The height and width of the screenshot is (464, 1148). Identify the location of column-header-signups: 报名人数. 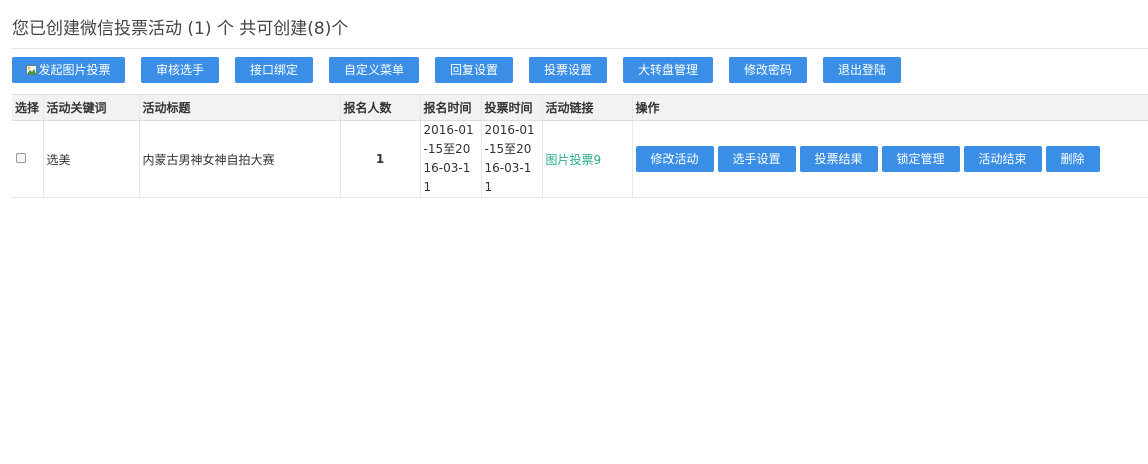
(379, 107).